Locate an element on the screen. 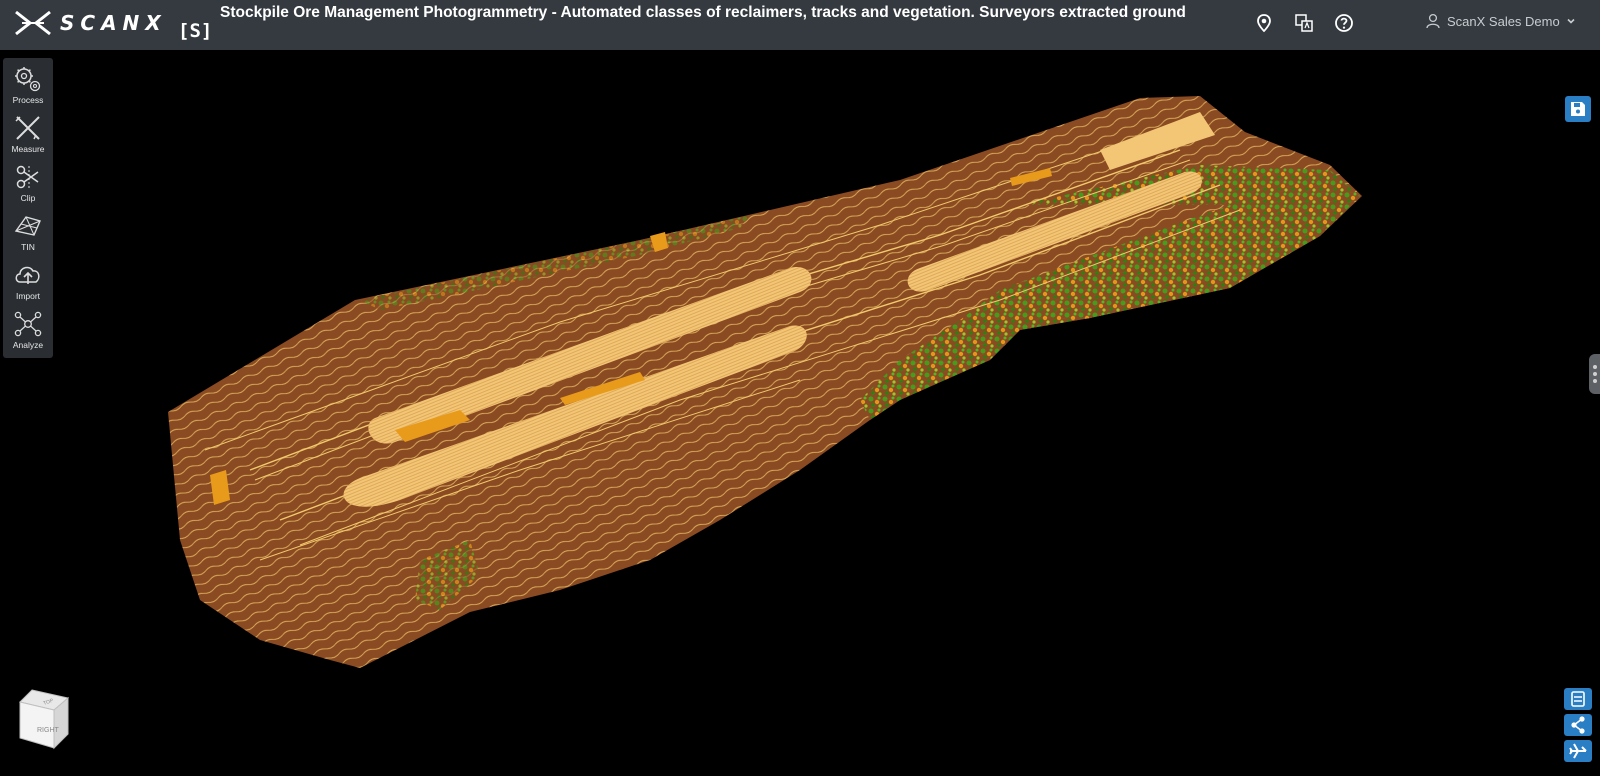 The image size is (1600, 776). chevron-down-icon is located at coordinates (1571, 21).